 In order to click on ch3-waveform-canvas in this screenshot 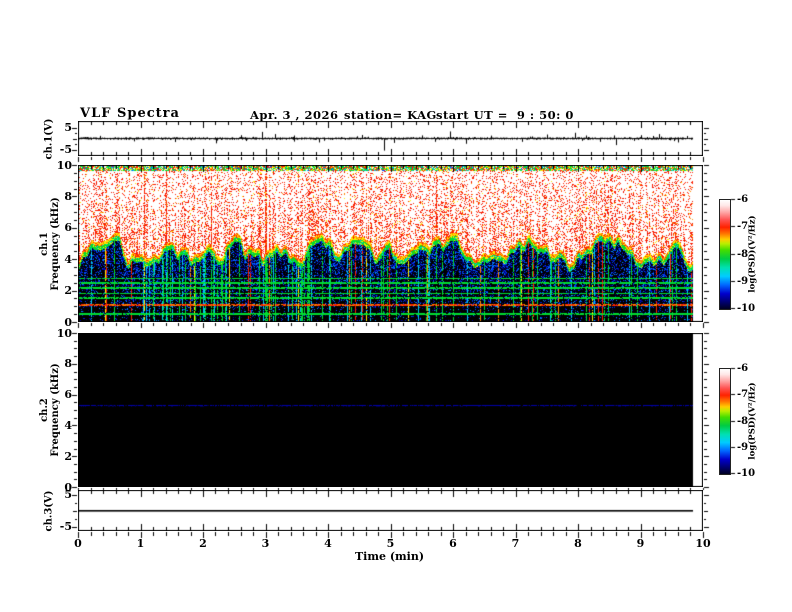, I will do `click(390, 510)`.